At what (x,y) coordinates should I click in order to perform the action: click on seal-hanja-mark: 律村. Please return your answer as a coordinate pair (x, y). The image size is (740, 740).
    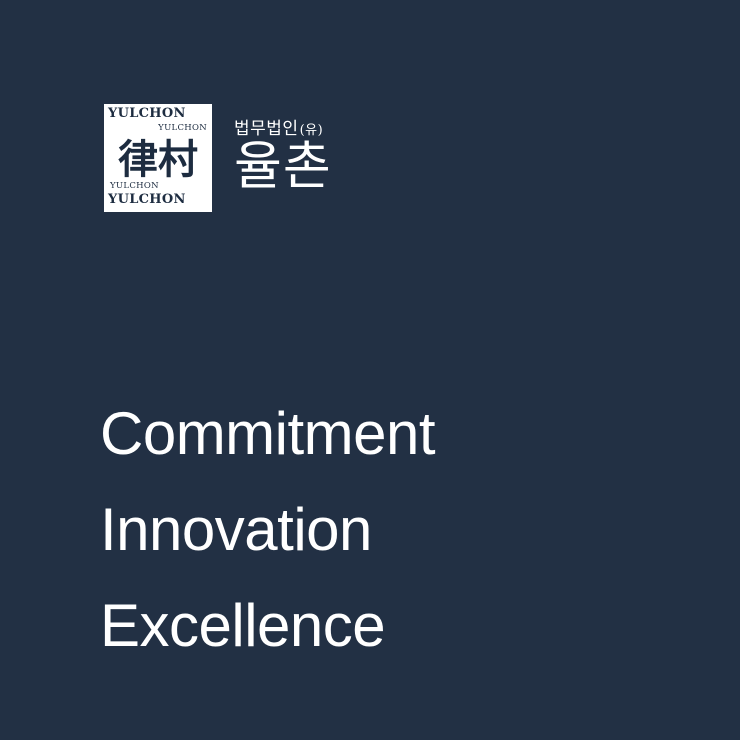
    Looking at the image, I should click on (158, 158).